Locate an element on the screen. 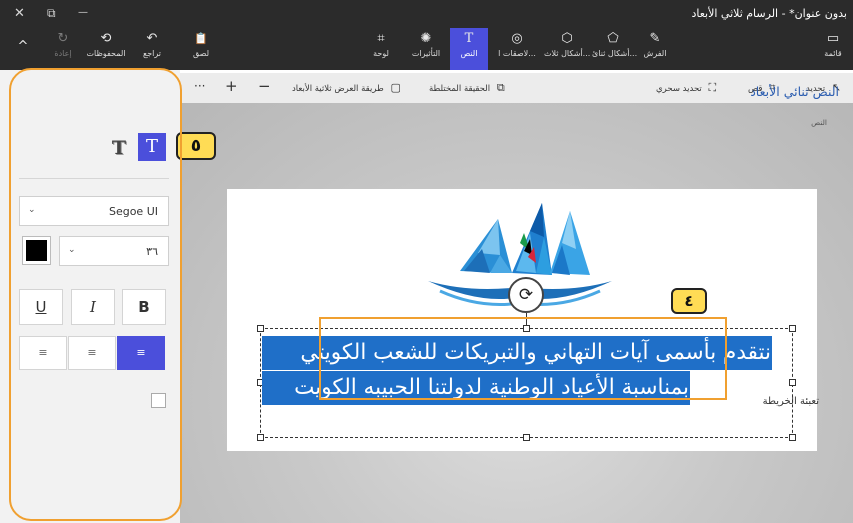 The image size is (853, 523). text-3d-button: T is located at coordinates (119, 148).